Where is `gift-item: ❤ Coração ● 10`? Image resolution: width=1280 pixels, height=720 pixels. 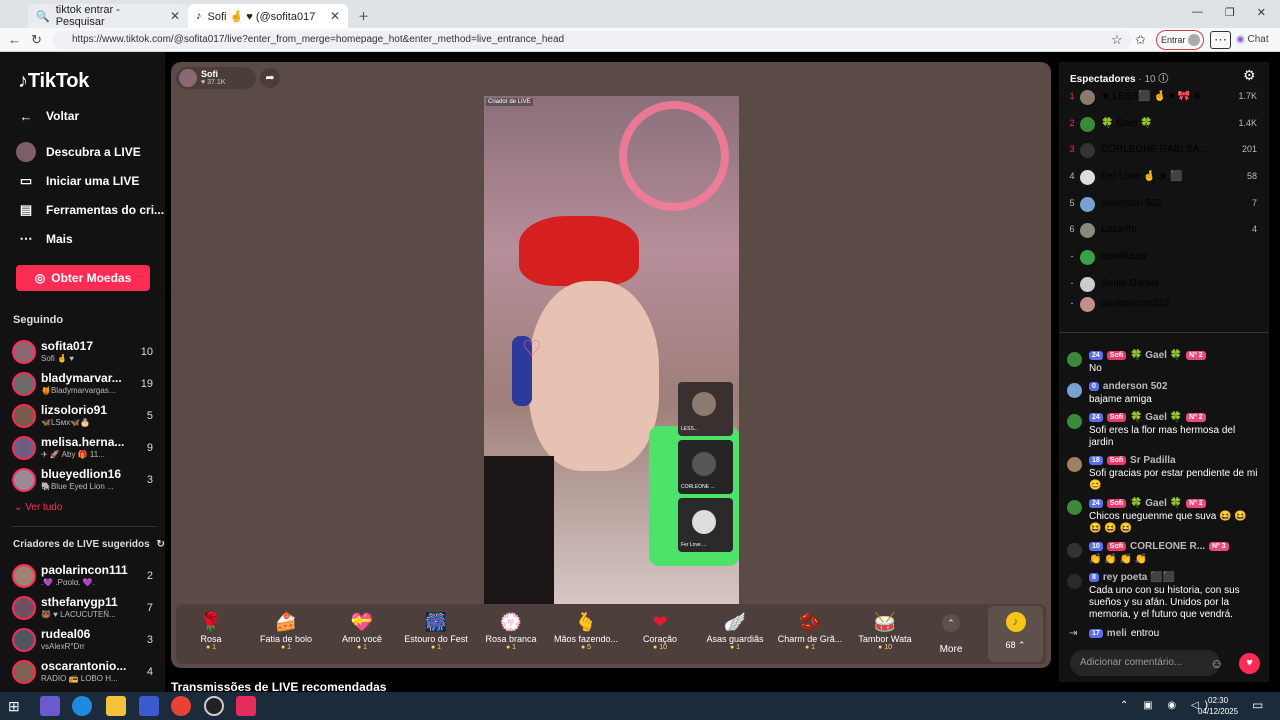
gift-item: ❤ Coração ● 10 is located at coordinates (660, 630).